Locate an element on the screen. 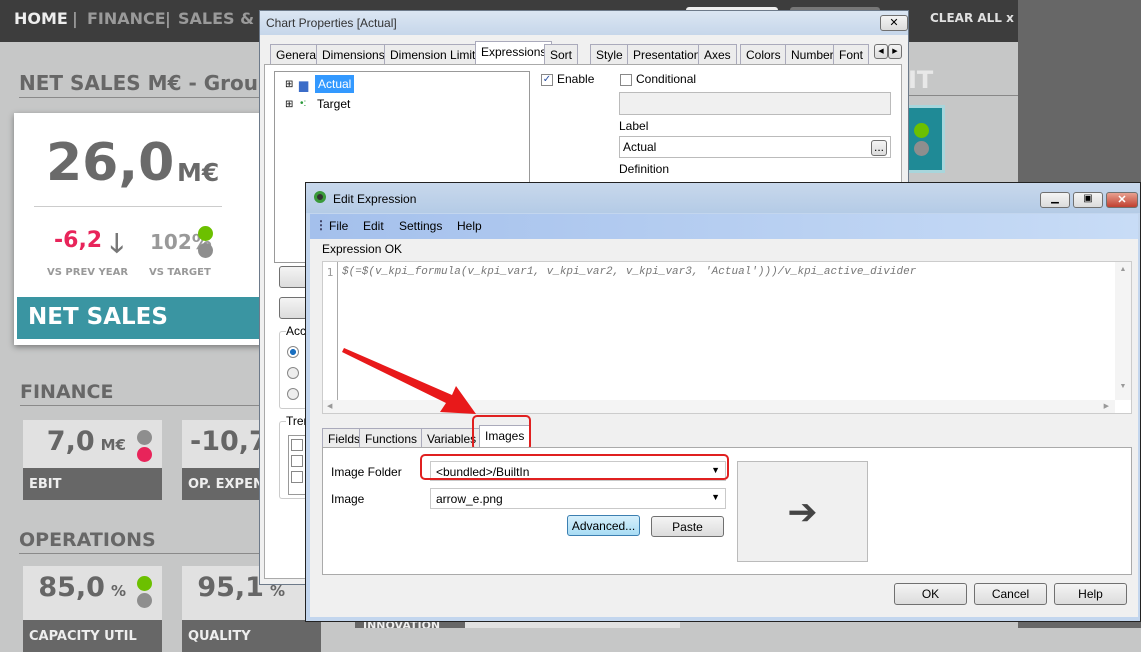 This screenshot has height=652, width=1141. kpi-card-innovation: INNOVATION IND is located at coordinates (517, 624).